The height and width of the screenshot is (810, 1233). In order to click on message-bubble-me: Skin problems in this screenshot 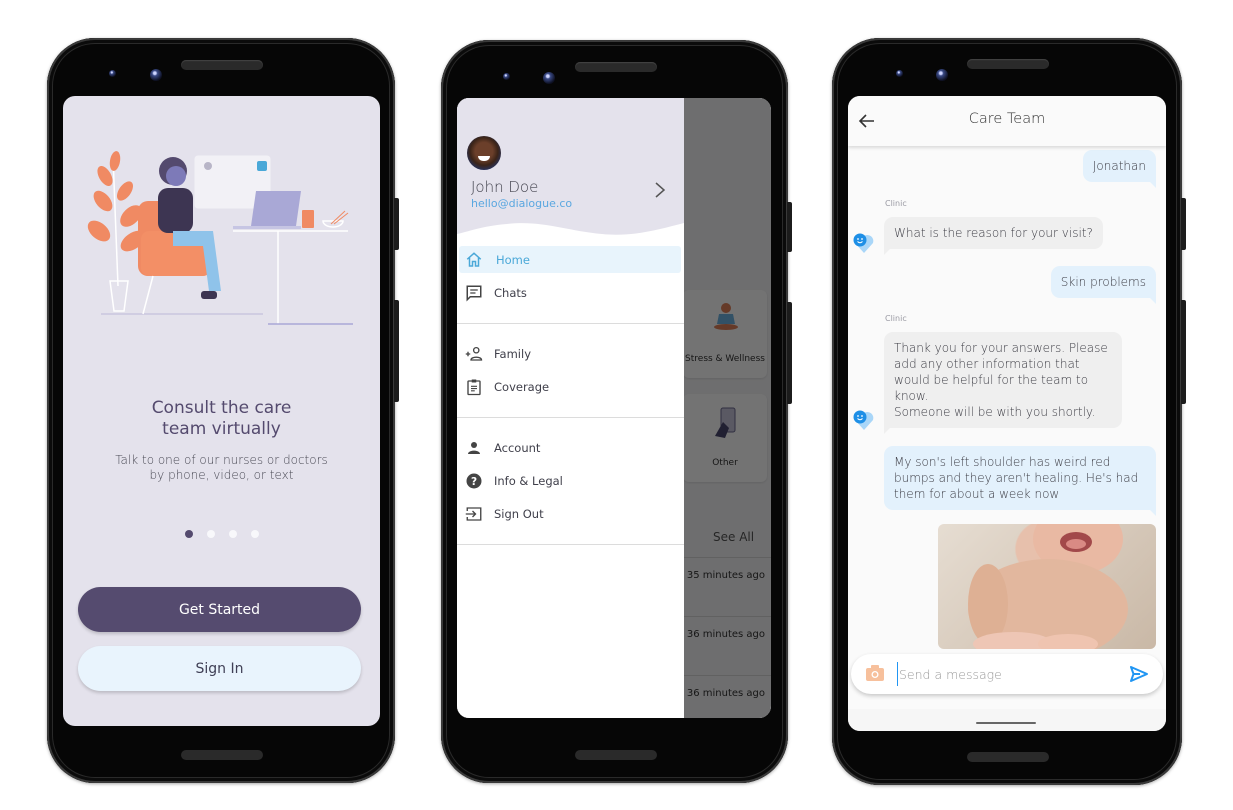, I will do `click(1103, 285)`.